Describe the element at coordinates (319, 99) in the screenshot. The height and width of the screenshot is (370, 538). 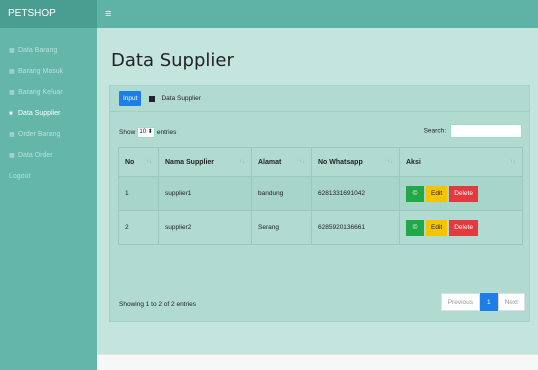
I see `card-header: Input Data Supplier` at that location.